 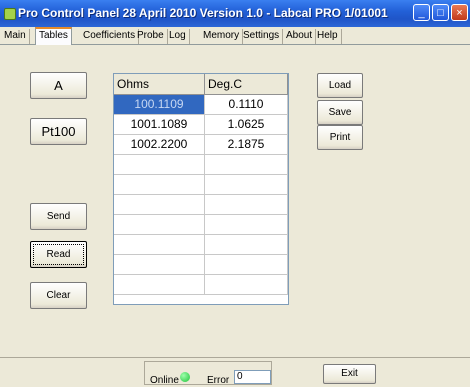 I want to click on error-field: 0, so click(x=252, y=377).